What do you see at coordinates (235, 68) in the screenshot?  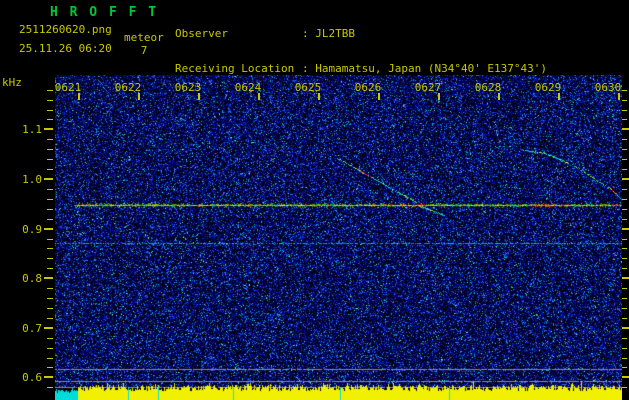 I see `info-label: Receiving Location` at bounding box center [235, 68].